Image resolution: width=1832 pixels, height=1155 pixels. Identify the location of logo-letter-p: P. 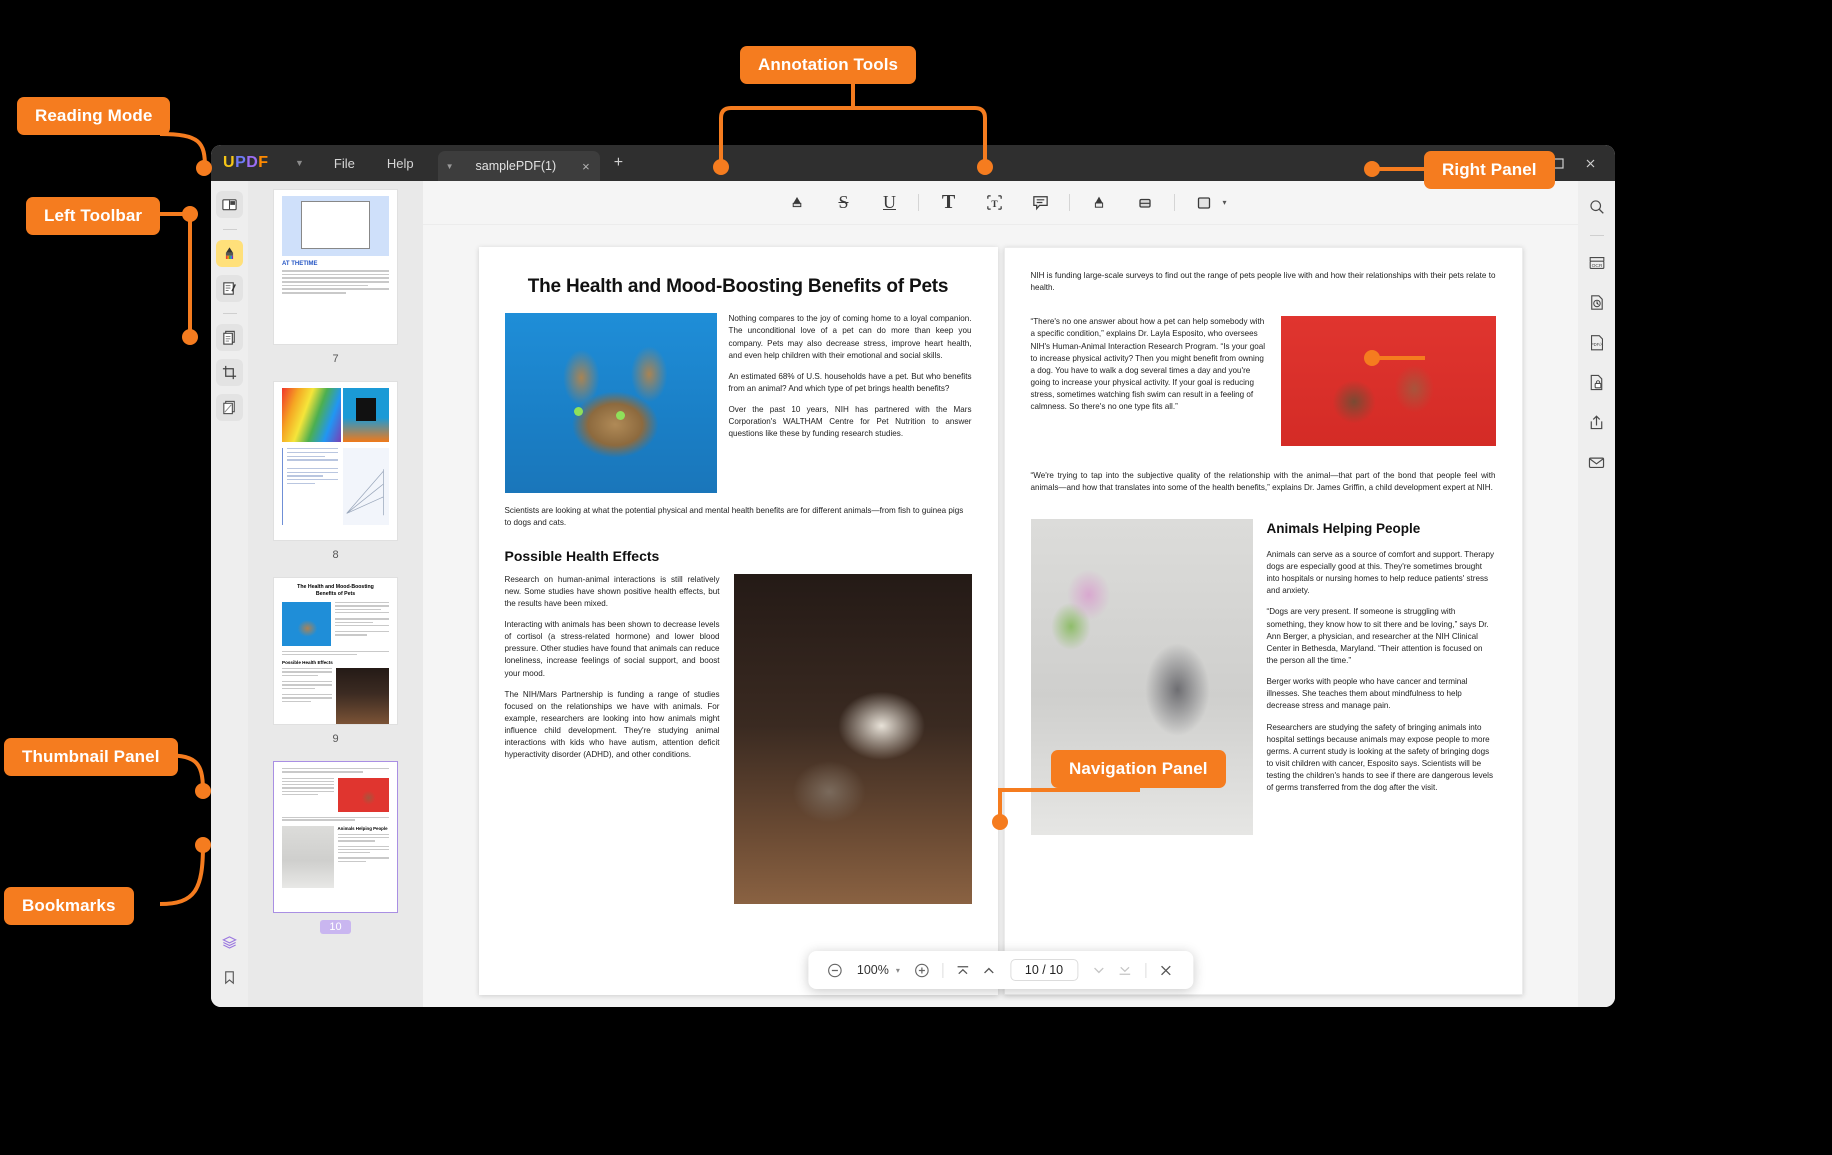
(241, 162).